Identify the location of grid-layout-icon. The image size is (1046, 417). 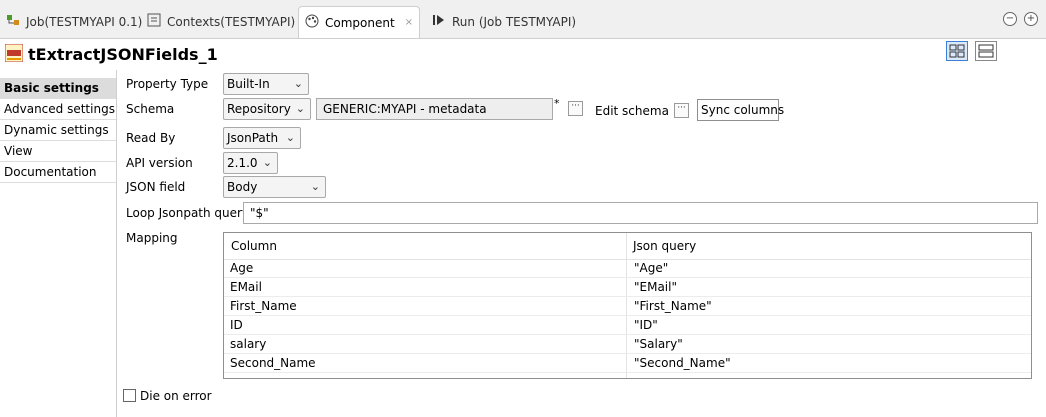
(957, 51).